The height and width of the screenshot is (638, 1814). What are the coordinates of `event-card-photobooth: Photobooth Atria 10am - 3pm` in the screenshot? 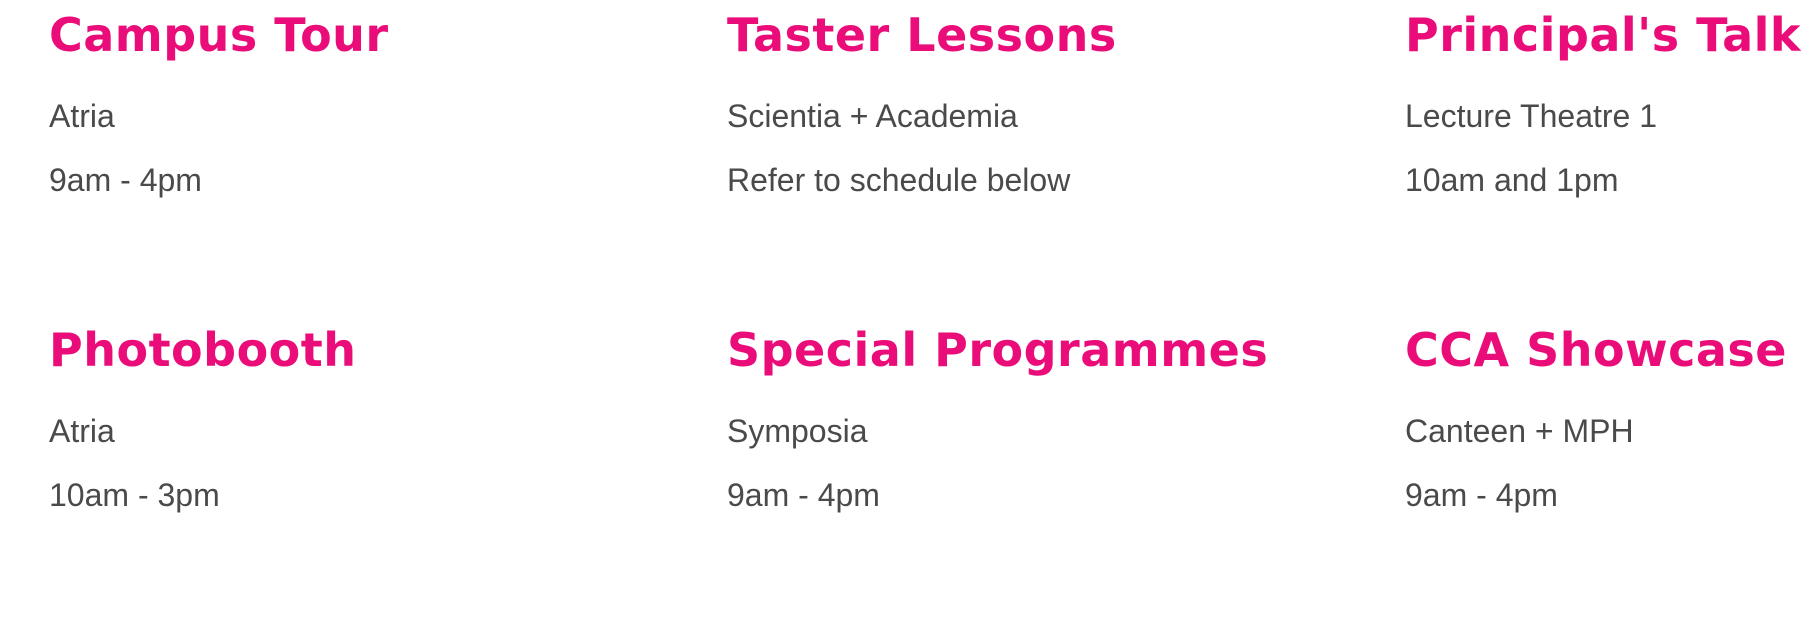 It's located at (369, 419).